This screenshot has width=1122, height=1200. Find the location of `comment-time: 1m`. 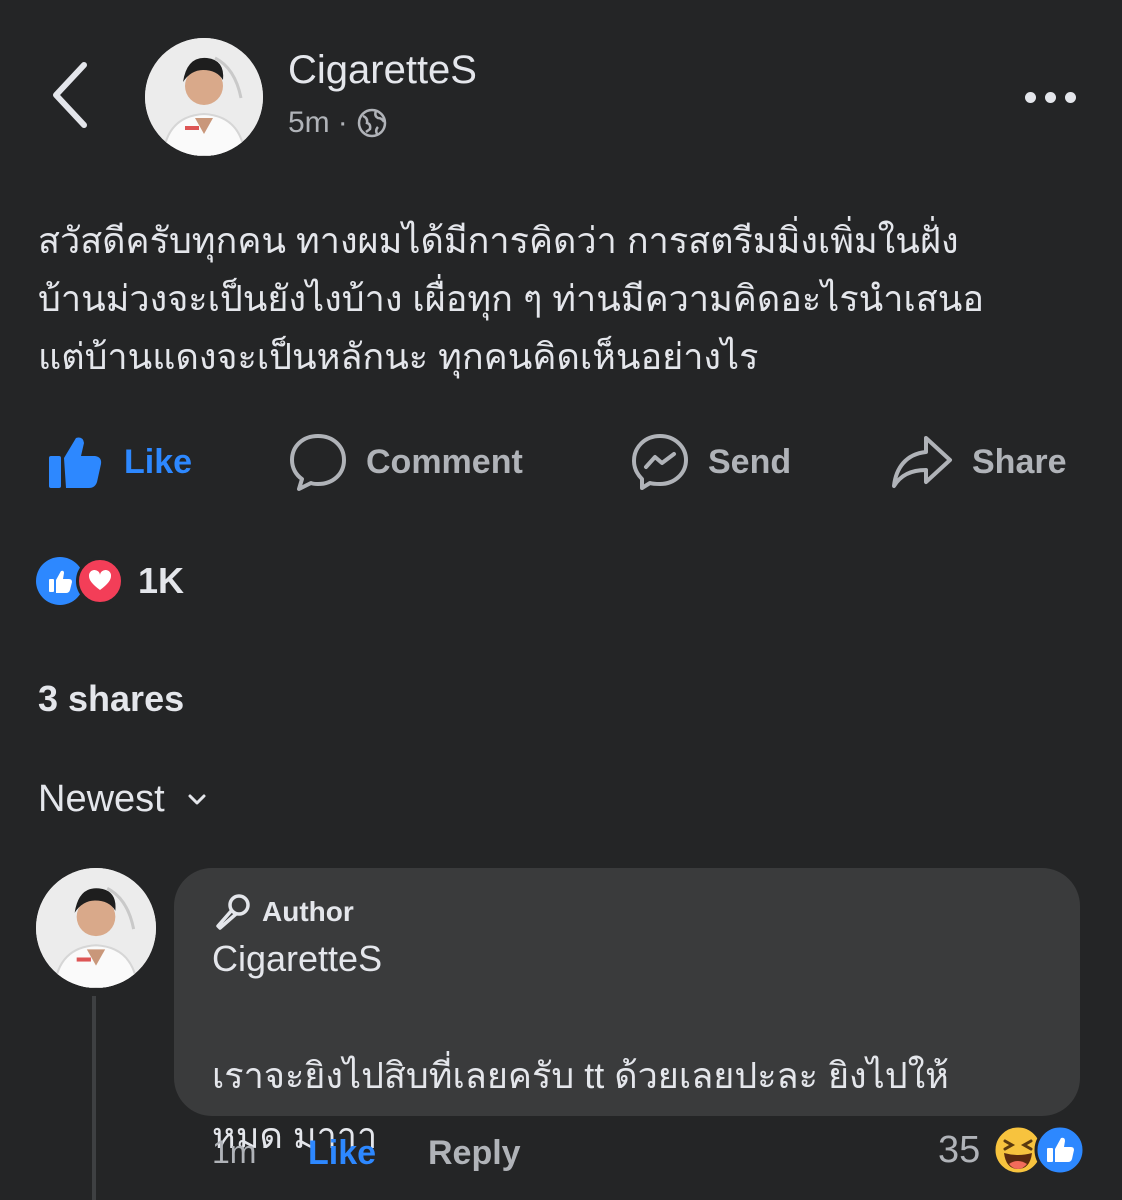

comment-time: 1m is located at coordinates (234, 1152).